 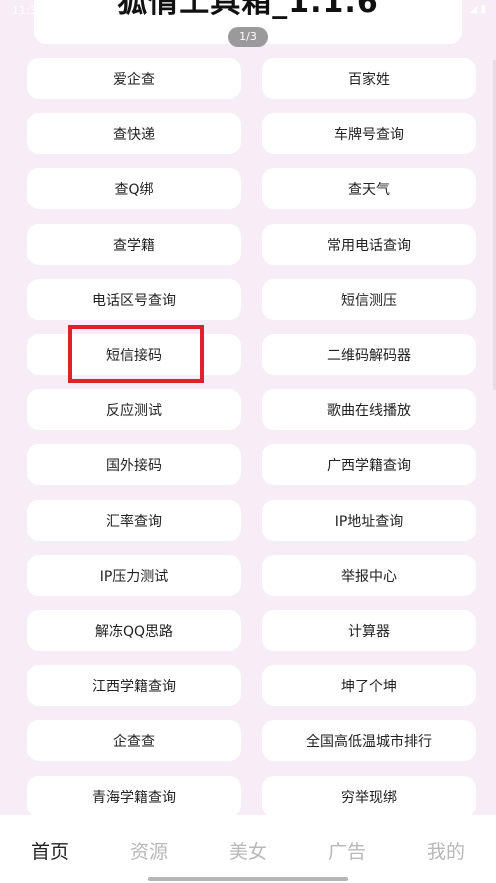 I want to click on tool-report-center-button: 举报中心, so click(x=369, y=575).